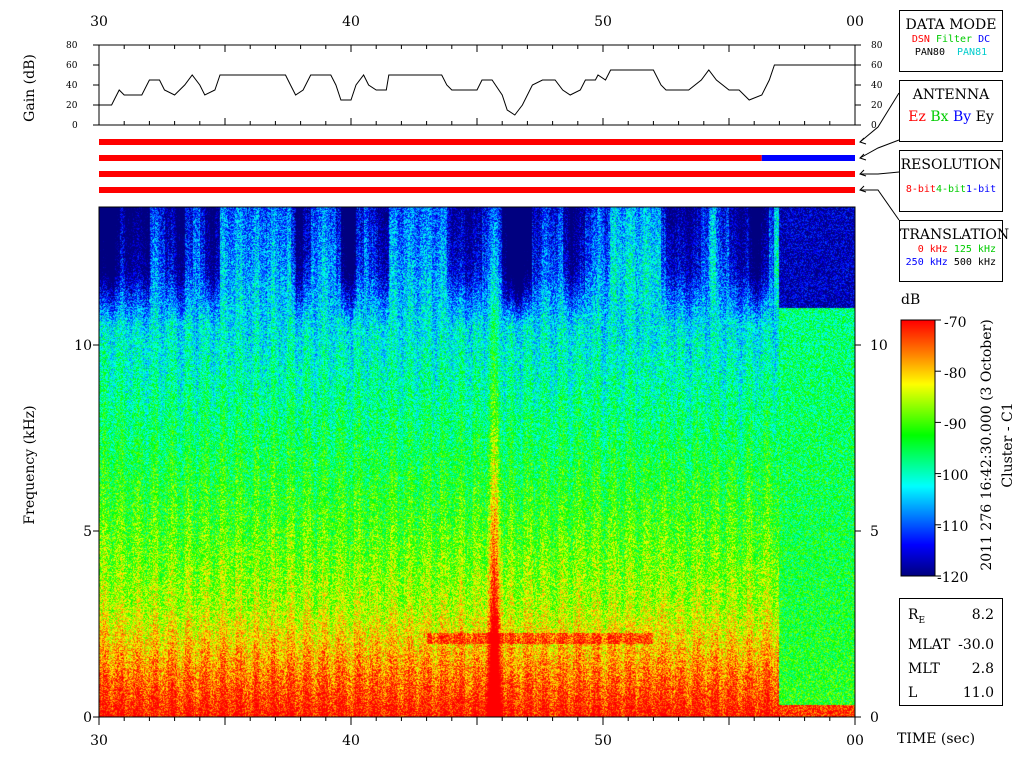 This screenshot has width=1024, height=768. Describe the element at coordinates (974, 262) in the screenshot. I see `legend-item: 500 kHz` at that location.